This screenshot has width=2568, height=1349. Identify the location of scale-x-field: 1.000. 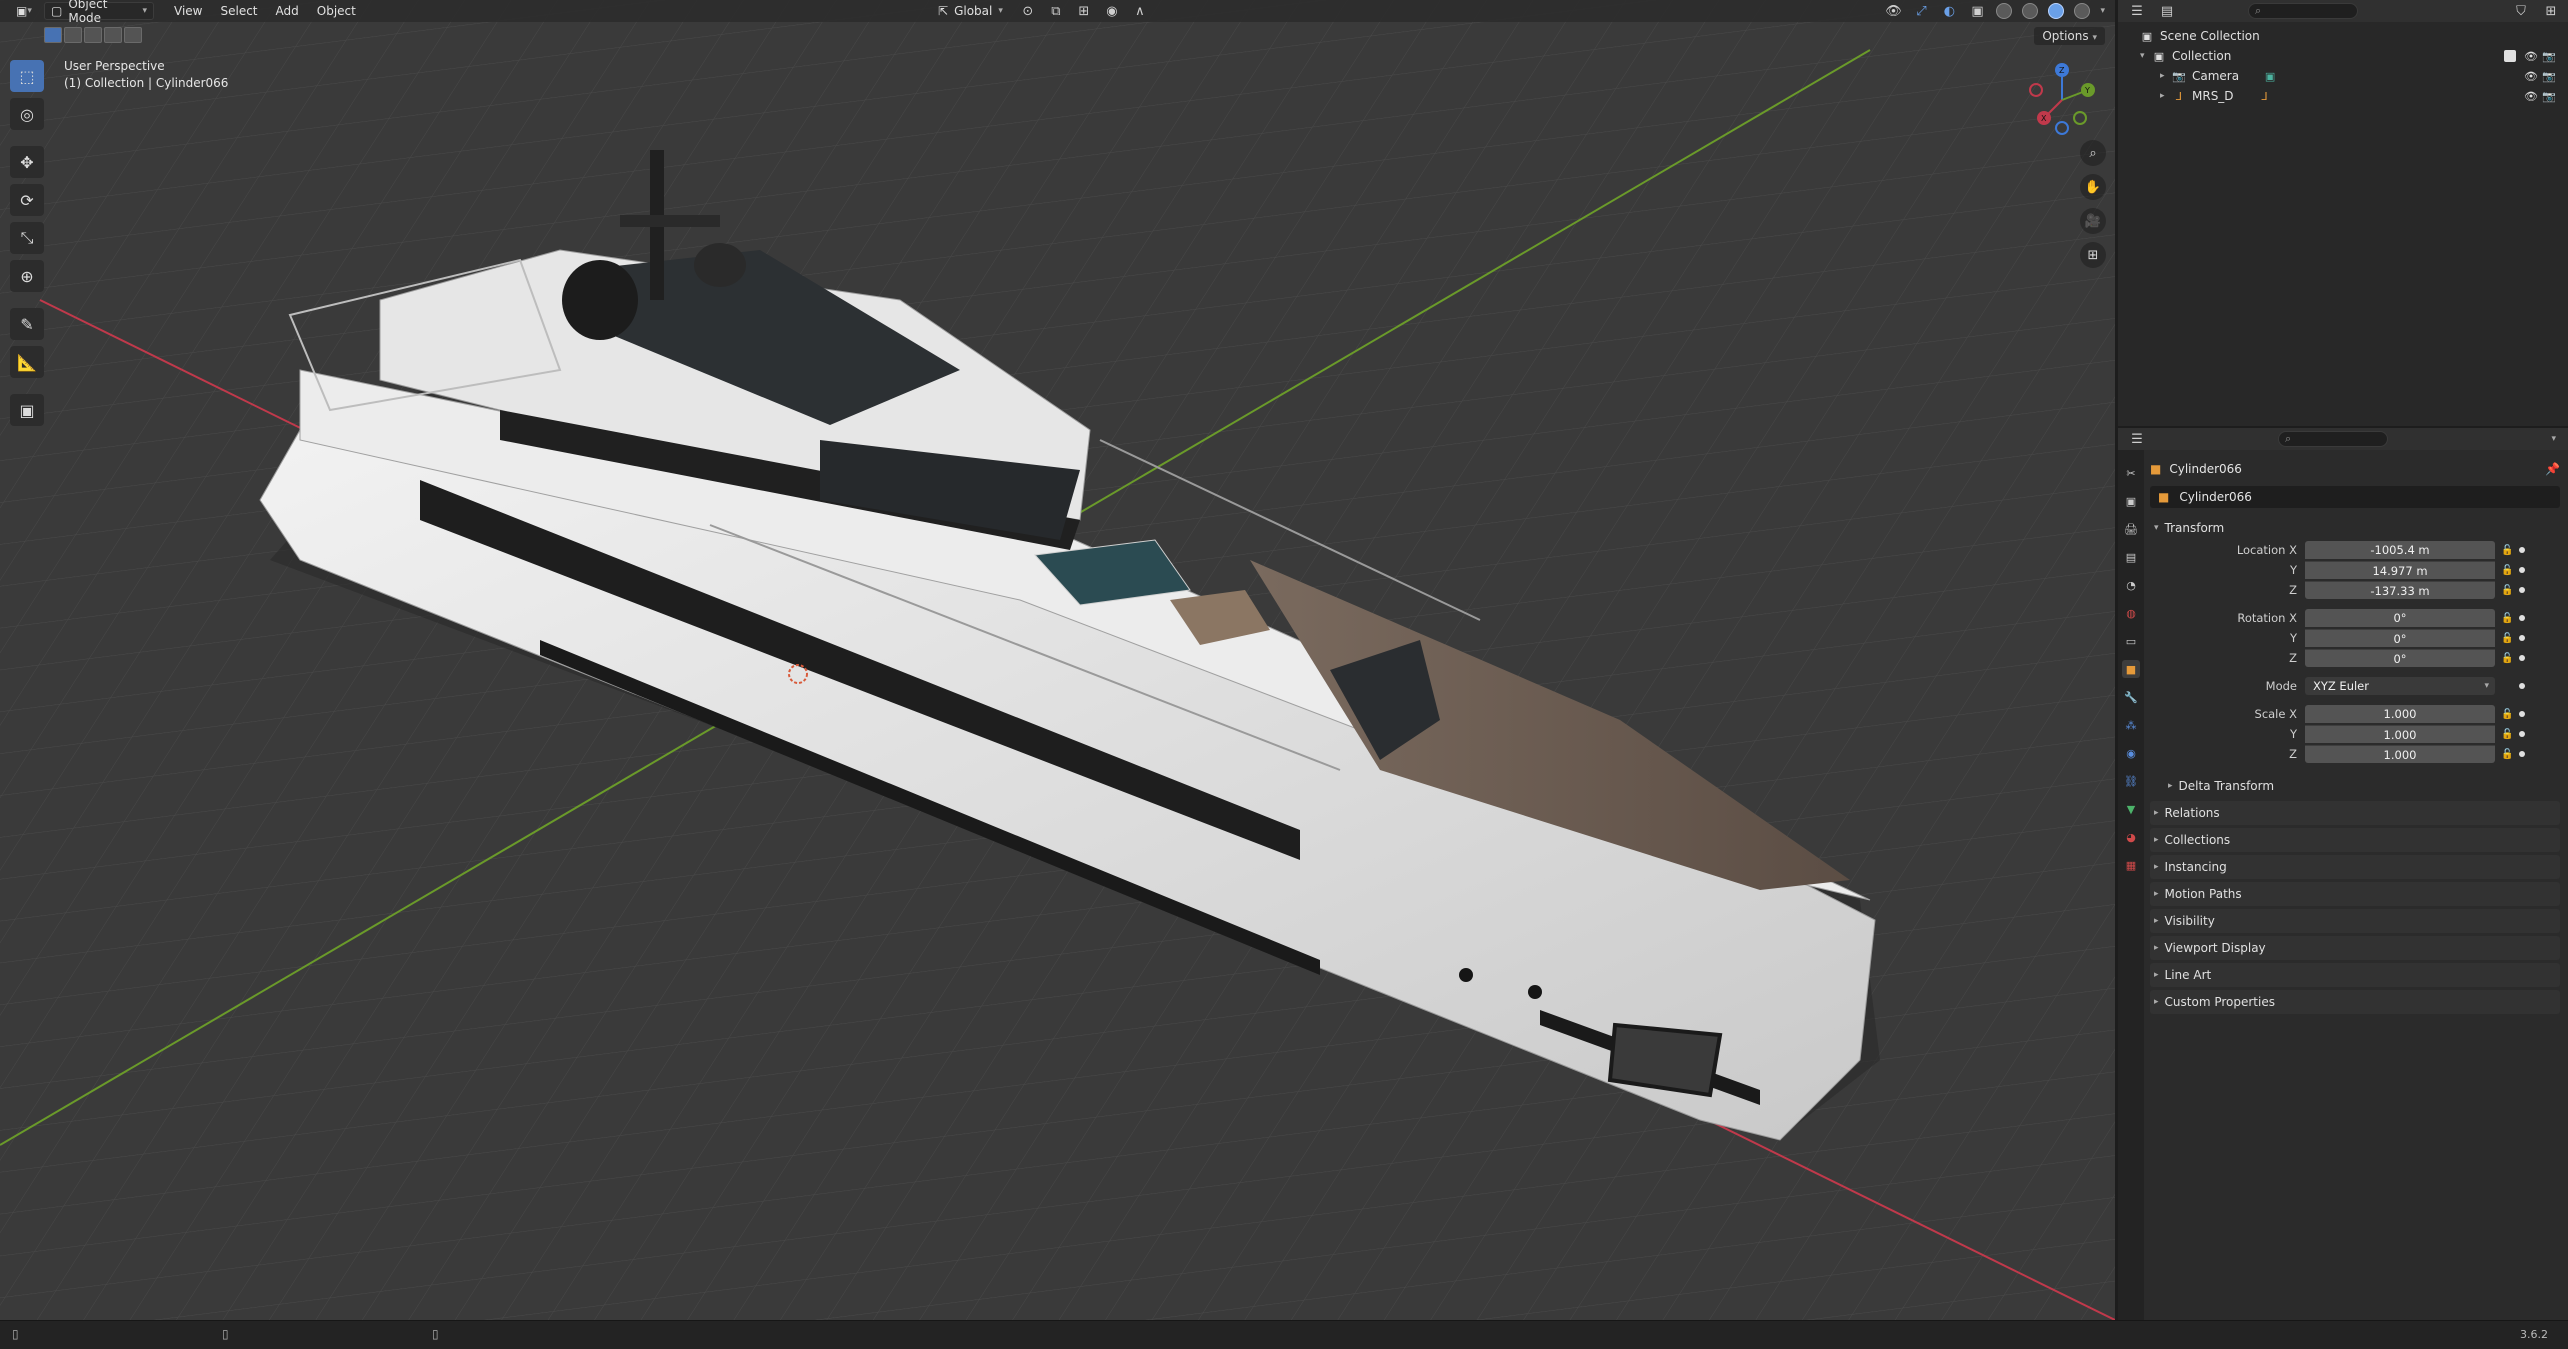
(2400, 714).